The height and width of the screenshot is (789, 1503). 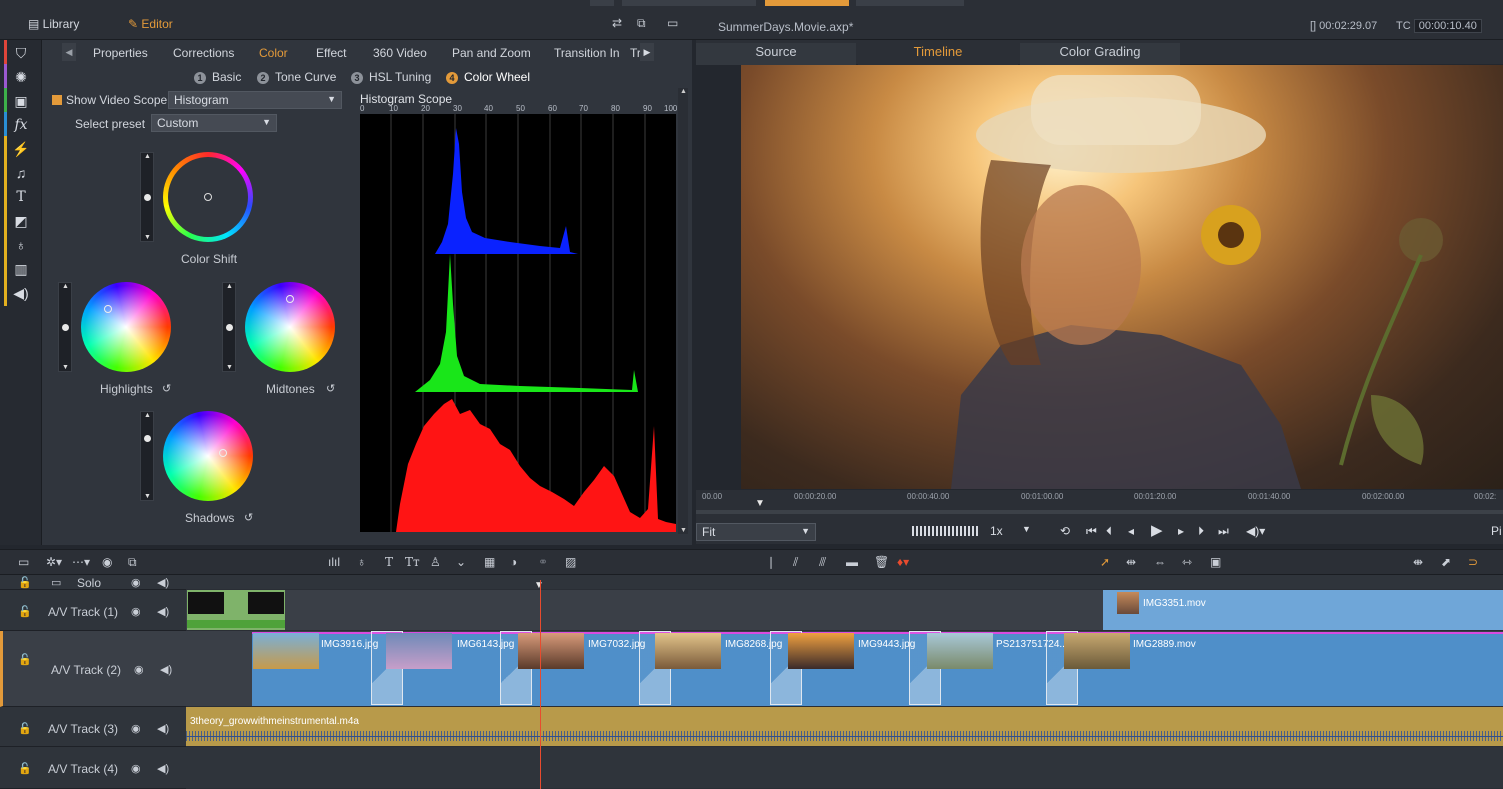 I want to click on tab-transition-in: Transition In, so click(x=587, y=53).